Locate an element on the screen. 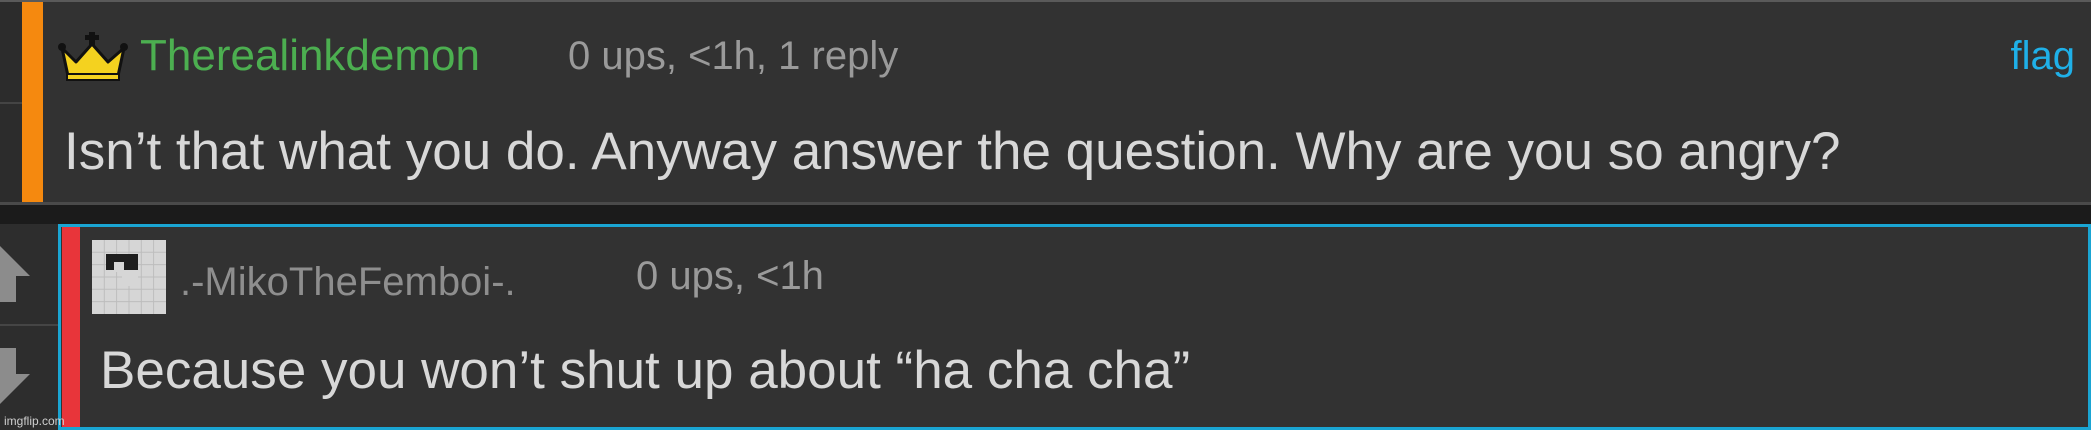  downvote-arrow-icon is located at coordinates (21, 379).